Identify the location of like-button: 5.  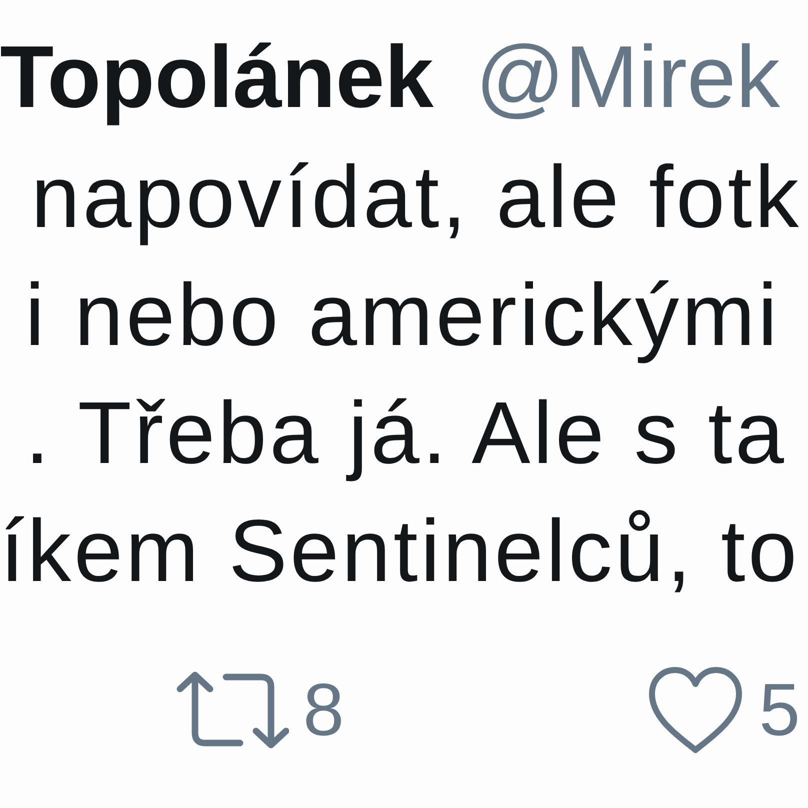
(724, 710).